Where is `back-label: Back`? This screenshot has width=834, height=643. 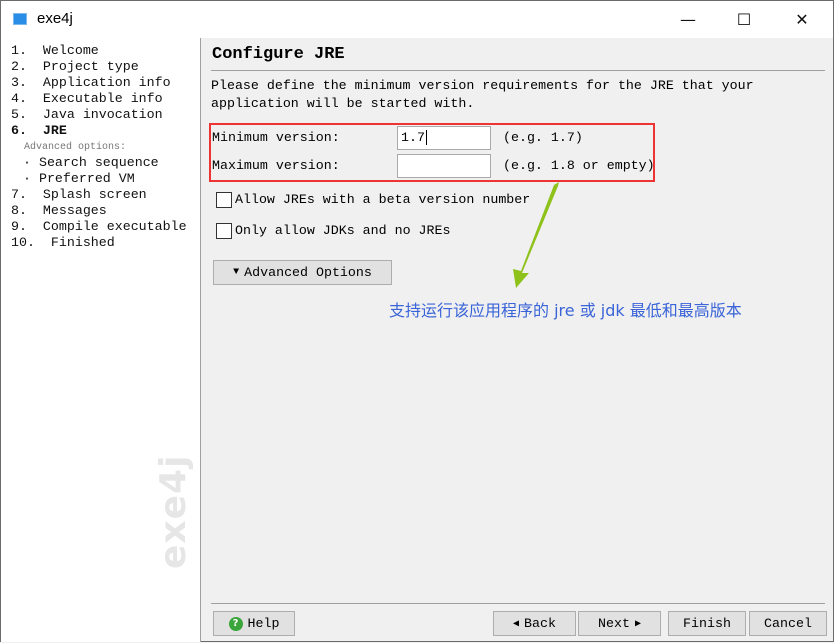 back-label: Back is located at coordinates (540, 623).